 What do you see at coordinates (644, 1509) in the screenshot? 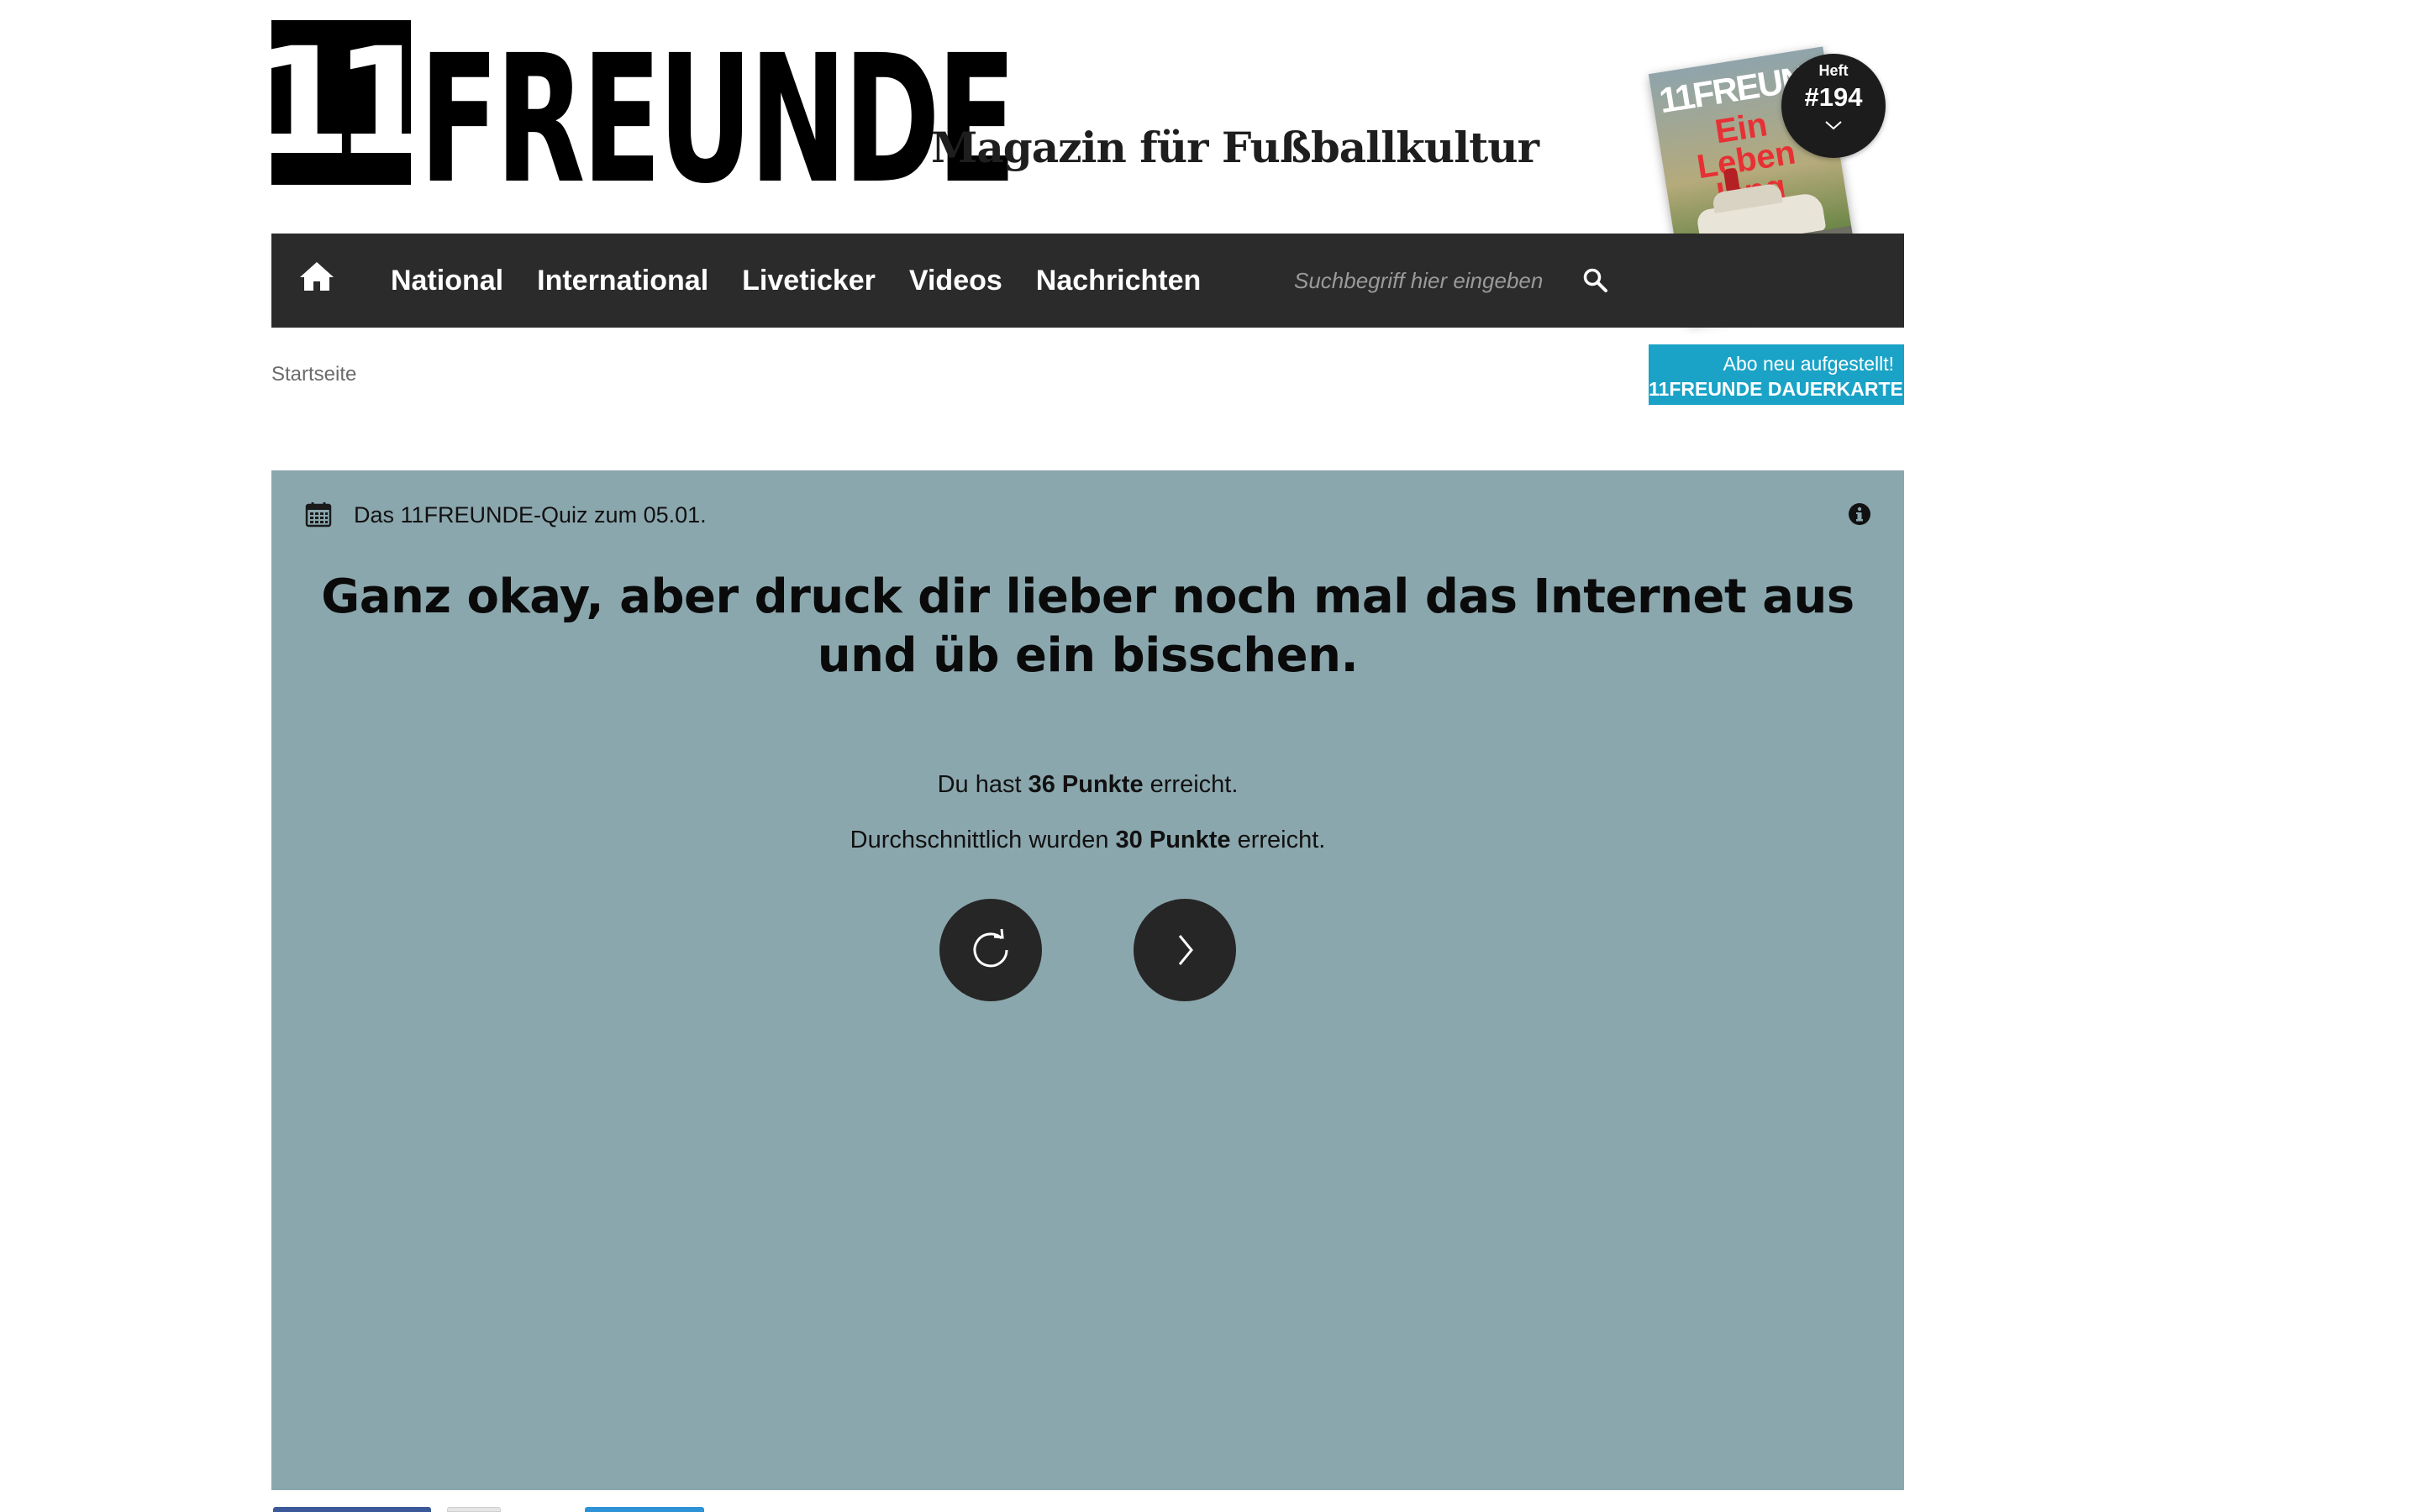
I see `twitter-share-button` at bounding box center [644, 1509].